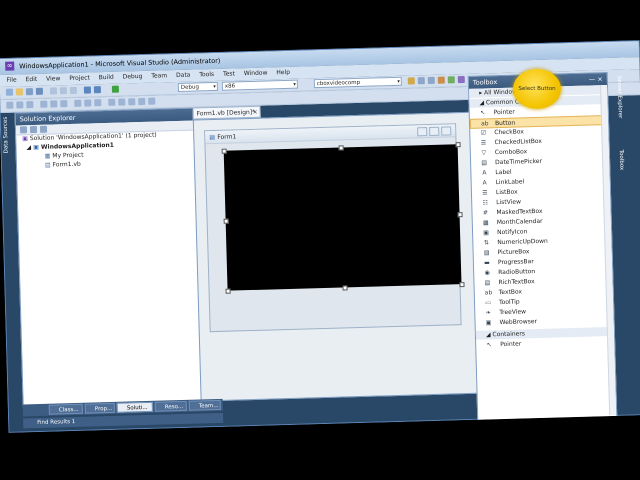  Describe the element at coordinates (483, 133) in the screenshot. I see `checkbox-icon: ☑` at that location.